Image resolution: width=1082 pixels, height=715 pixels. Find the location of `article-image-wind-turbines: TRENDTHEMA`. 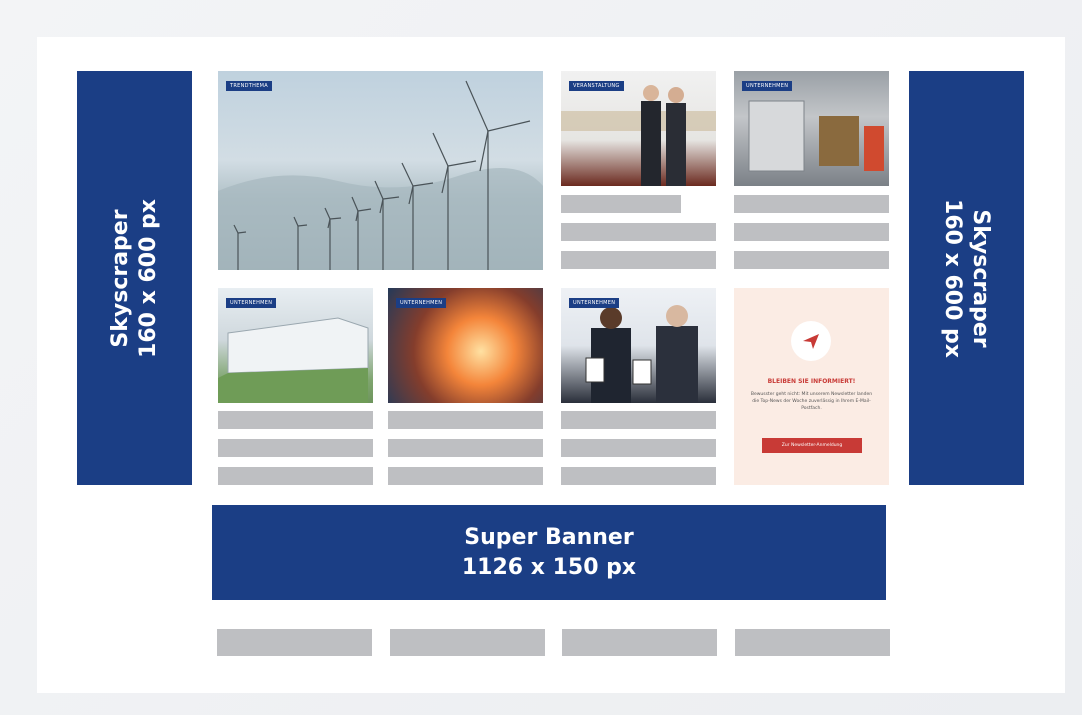

article-image-wind-turbines: TRENDTHEMA is located at coordinates (380, 170).